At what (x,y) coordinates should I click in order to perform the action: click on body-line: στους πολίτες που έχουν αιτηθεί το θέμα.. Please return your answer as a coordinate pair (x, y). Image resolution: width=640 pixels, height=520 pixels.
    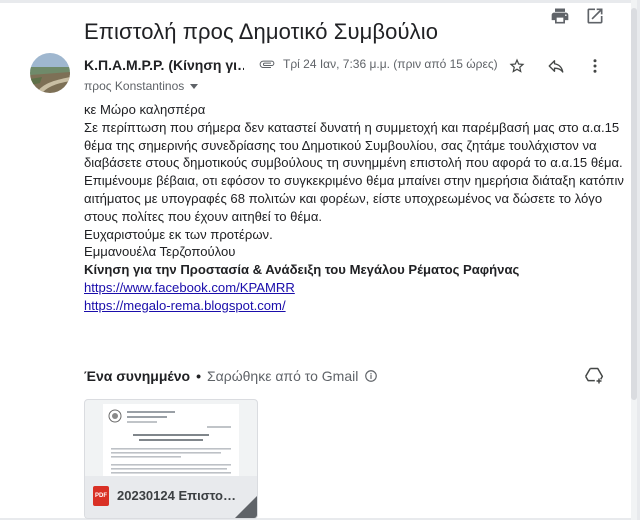
    Looking at the image, I should click on (203, 216).